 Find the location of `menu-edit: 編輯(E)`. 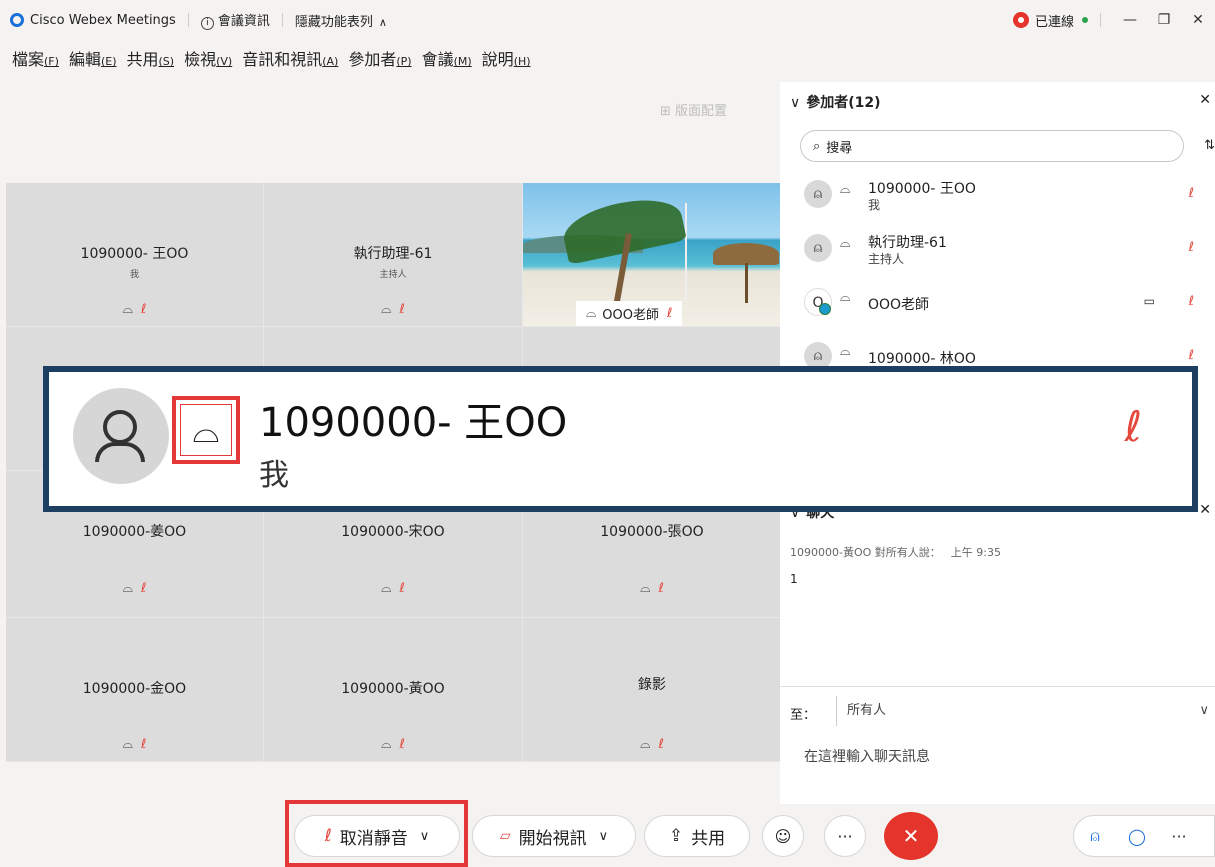

menu-edit: 編輯(E) is located at coordinates (93, 58).